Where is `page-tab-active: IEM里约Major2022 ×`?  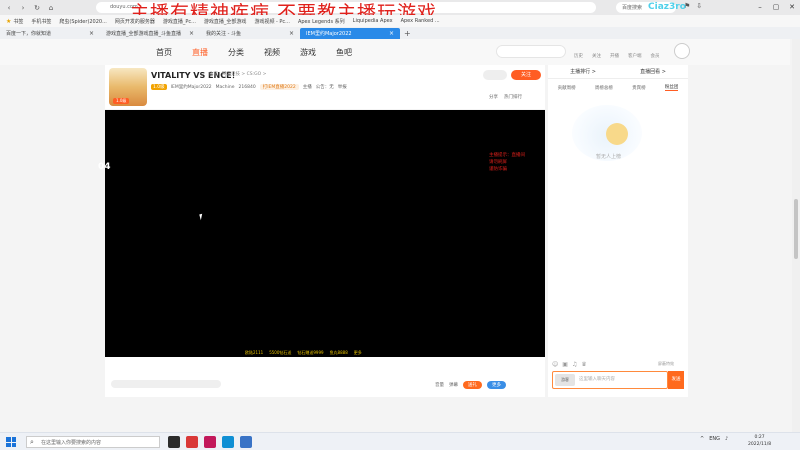
page-tab-active: IEM里约Major2022 × is located at coordinates (350, 33).